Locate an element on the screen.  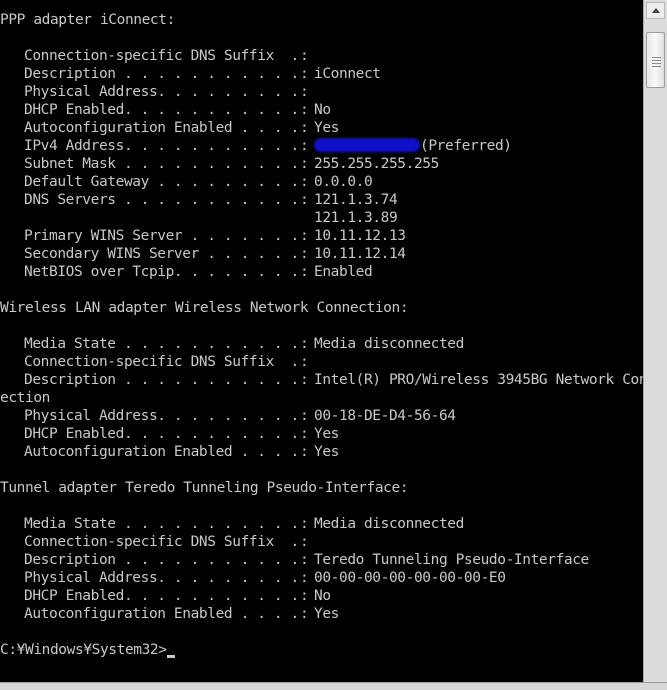
config-label: Primary WINS Server . . . . . . . is located at coordinates (161, 236).